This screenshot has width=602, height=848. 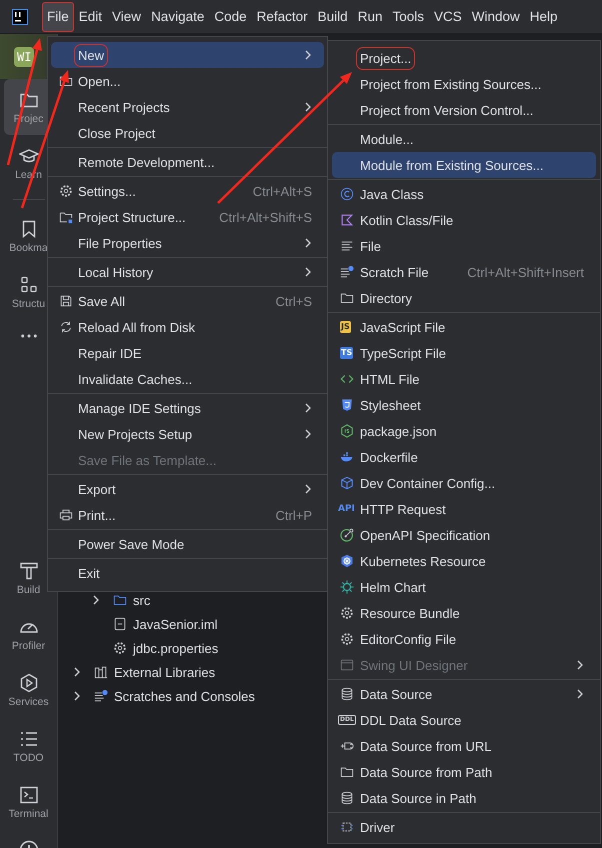 I want to click on project-badge: WI, so click(x=24, y=56).